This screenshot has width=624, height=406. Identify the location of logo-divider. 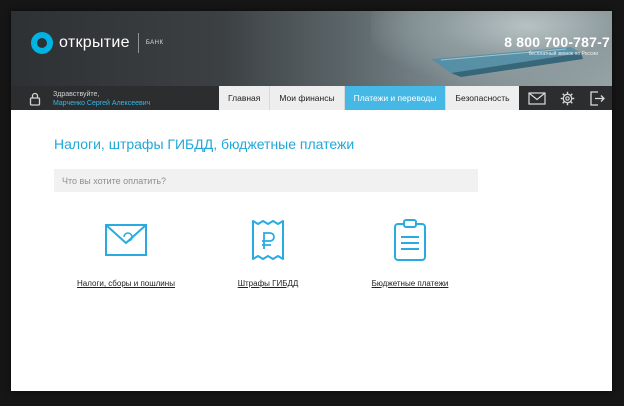
(138, 43).